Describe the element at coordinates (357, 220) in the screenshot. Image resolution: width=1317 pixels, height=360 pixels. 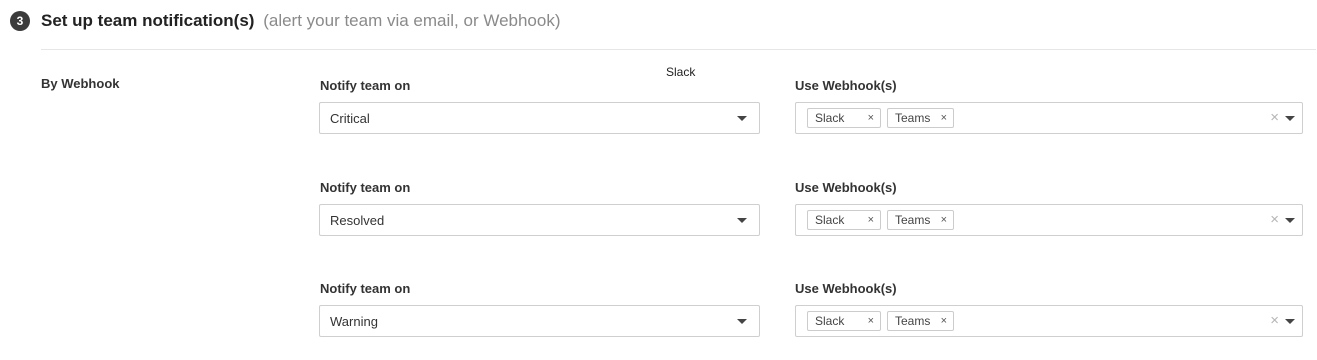
I see `notify-severity-value: Resolved` at that location.